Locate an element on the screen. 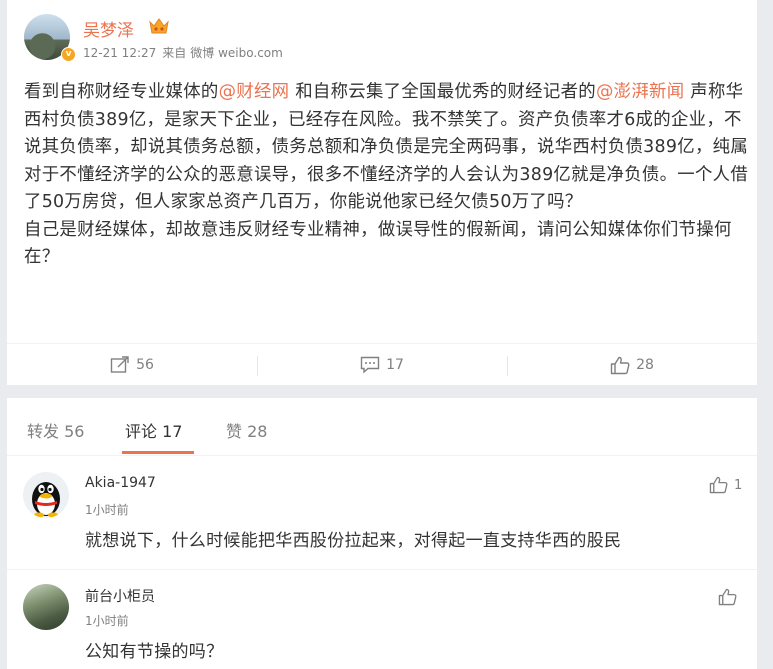 The height and width of the screenshot is (669, 773). post-meta: 12-21 12:27 来自 微博 weibo.com is located at coordinates (186, 52).